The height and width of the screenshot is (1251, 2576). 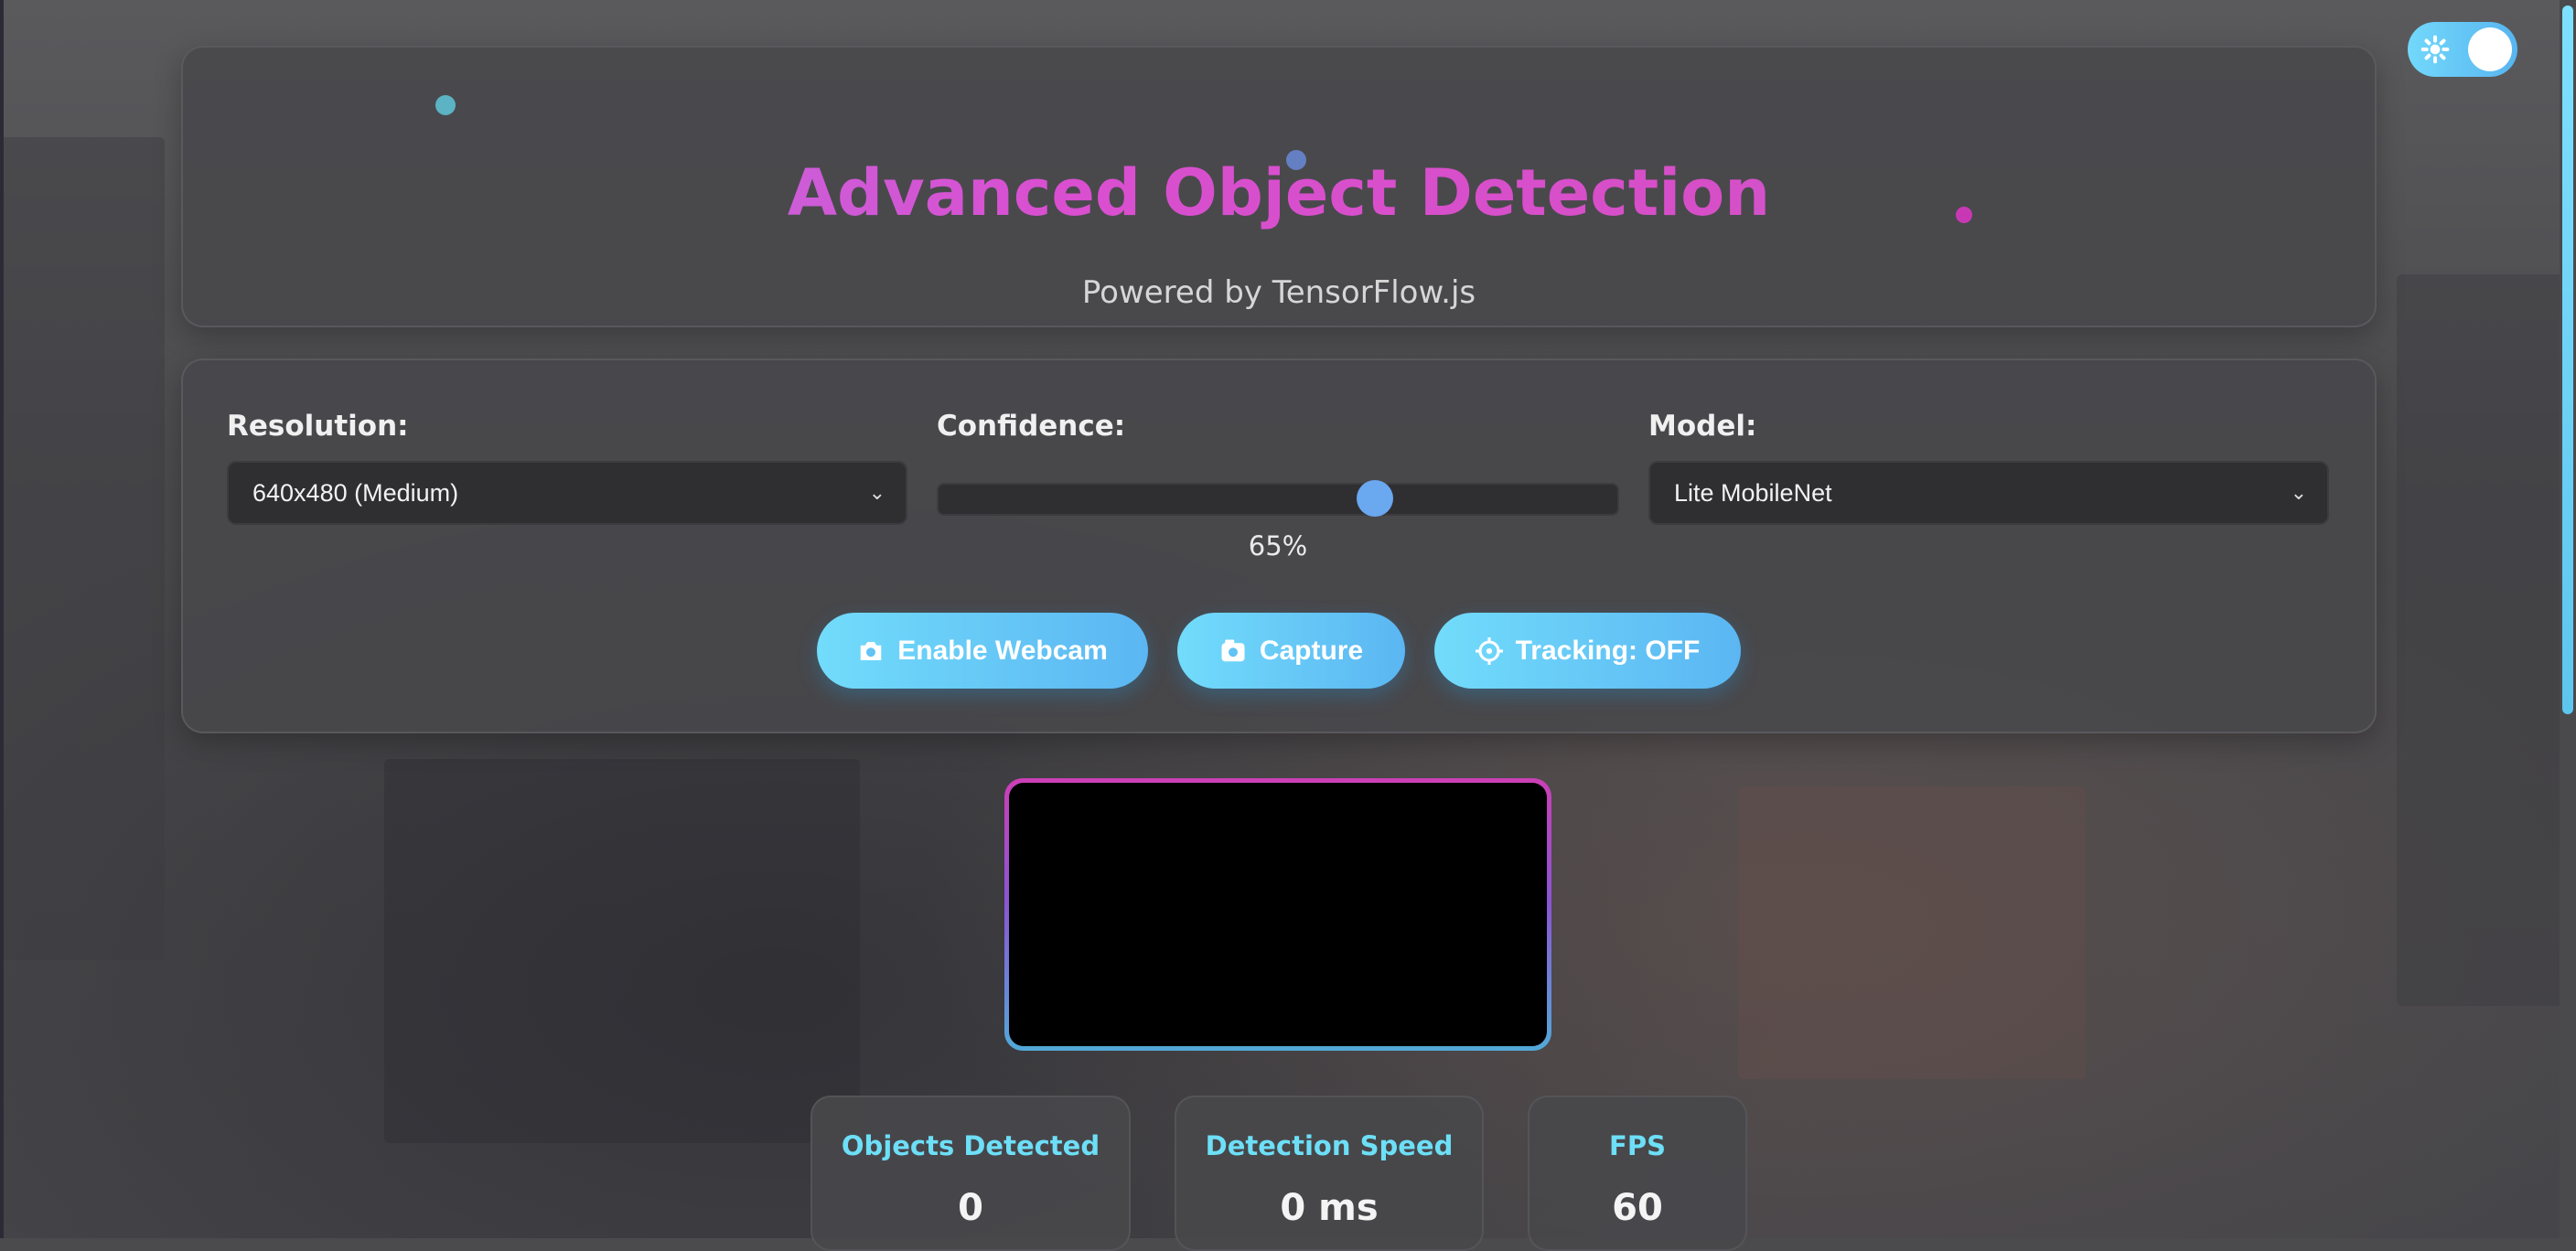 What do you see at coordinates (1637, 1145) in the screenshot?
I see `stat-label: FPS` at bounding box center [1637, 1145].